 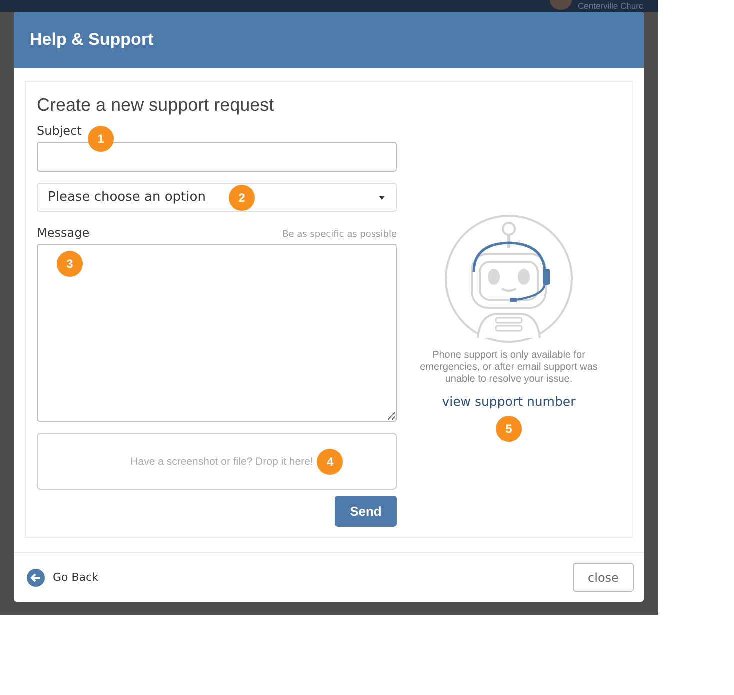 What do you see at coordinates (509, 368) in the screenshot?
I see `phone-support-note: Phone support is only available for emergencies, or after email support was unable to resolve your issue.` at bounding box center [509, 368].